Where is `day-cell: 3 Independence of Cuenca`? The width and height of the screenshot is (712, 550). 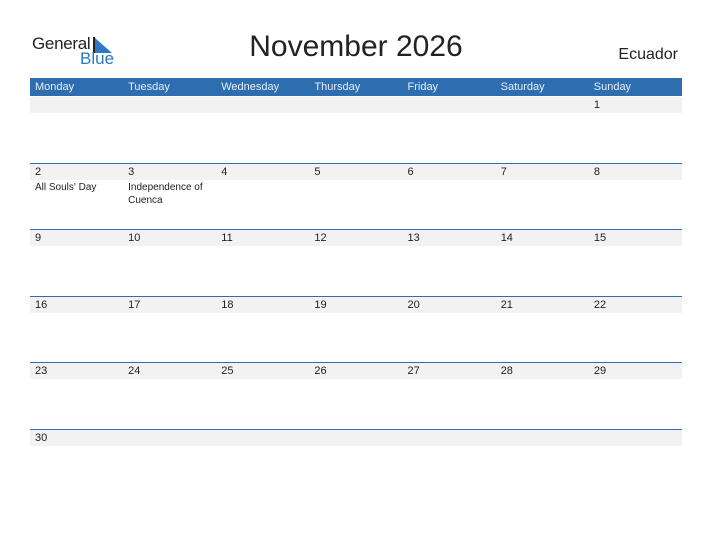
day-cell: 3 Independence of Cuenca is located at coordinates (169, 197).